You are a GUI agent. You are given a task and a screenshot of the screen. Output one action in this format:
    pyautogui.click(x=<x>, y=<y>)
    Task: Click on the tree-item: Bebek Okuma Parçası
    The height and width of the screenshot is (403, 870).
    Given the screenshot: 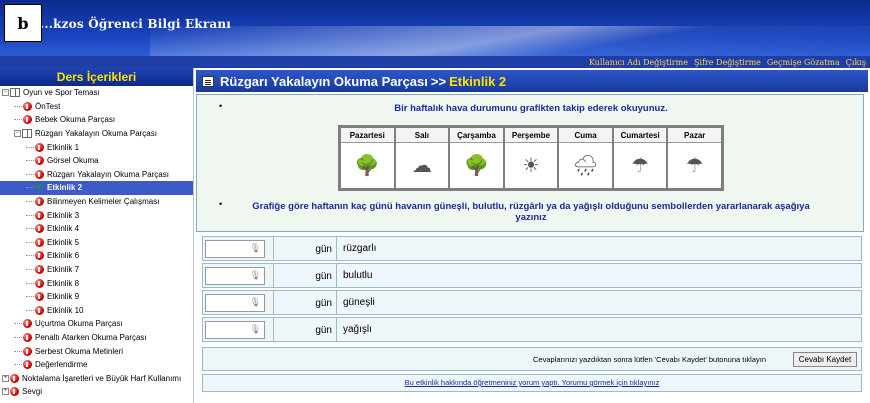 What is the action you would take?
    pyautogui.click(x=96, y=120)
    